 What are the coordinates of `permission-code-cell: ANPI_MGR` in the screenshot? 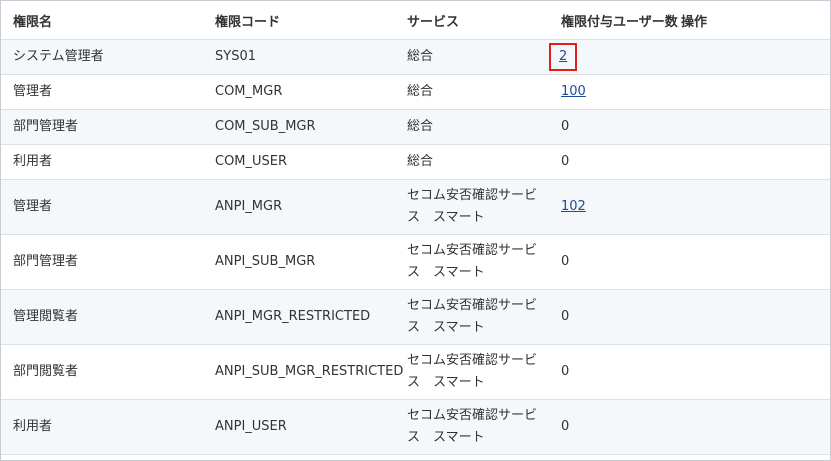 It's located at (299, 207).